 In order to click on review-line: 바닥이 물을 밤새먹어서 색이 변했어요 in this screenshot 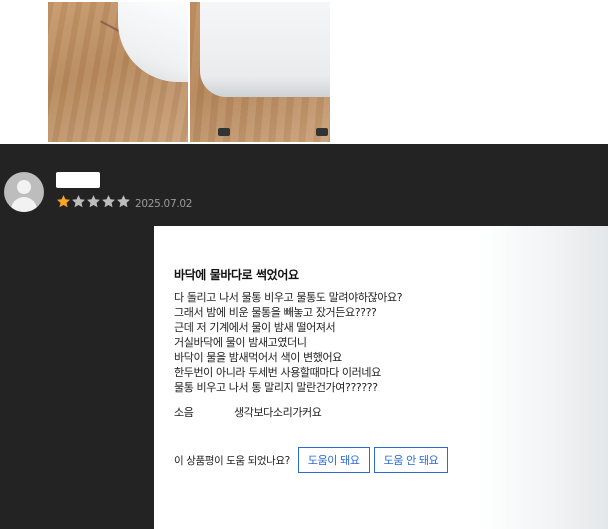, I will do `click(258, 357)`.